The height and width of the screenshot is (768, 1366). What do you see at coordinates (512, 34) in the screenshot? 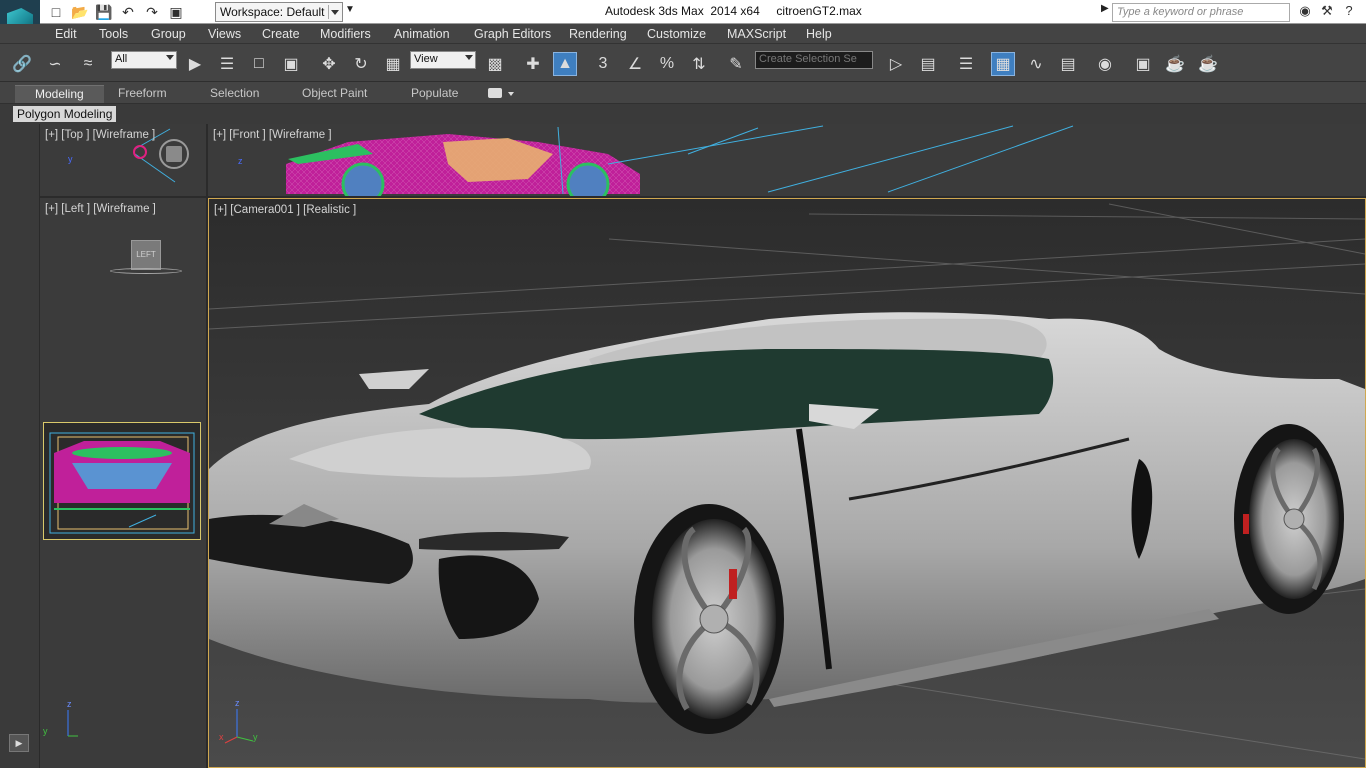
I see `menu-graph-editors: Graph Editors` at bounding box center [512, 34].